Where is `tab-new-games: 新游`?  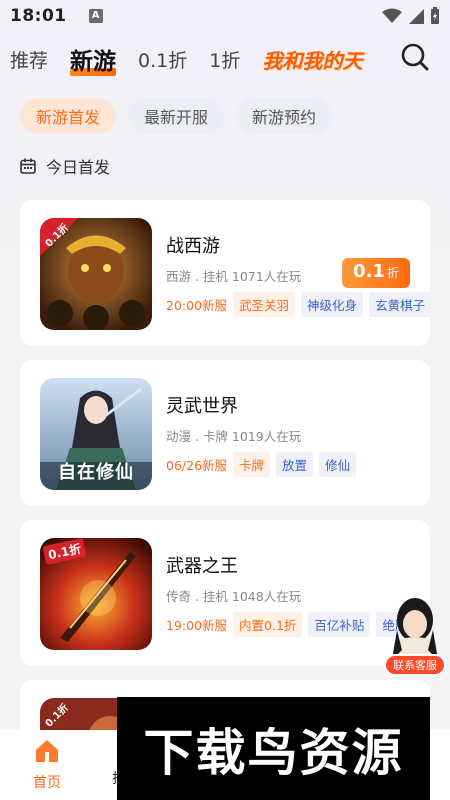
tab-new-games: 新游 is located at coordinates (93, 59).